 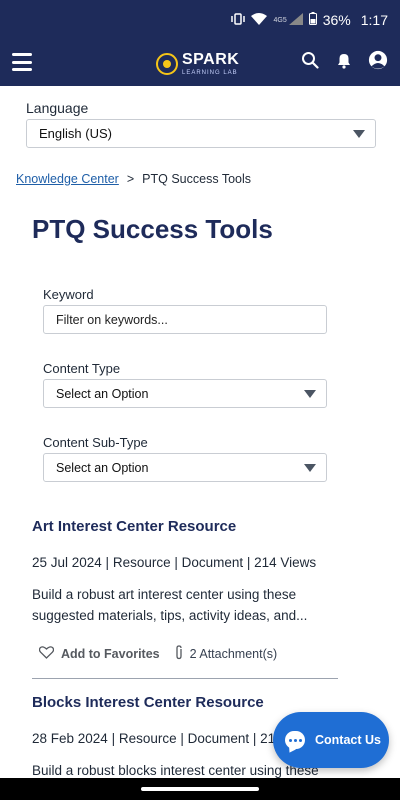 I want to click on avatar-icon, so click(x=378, y=60).